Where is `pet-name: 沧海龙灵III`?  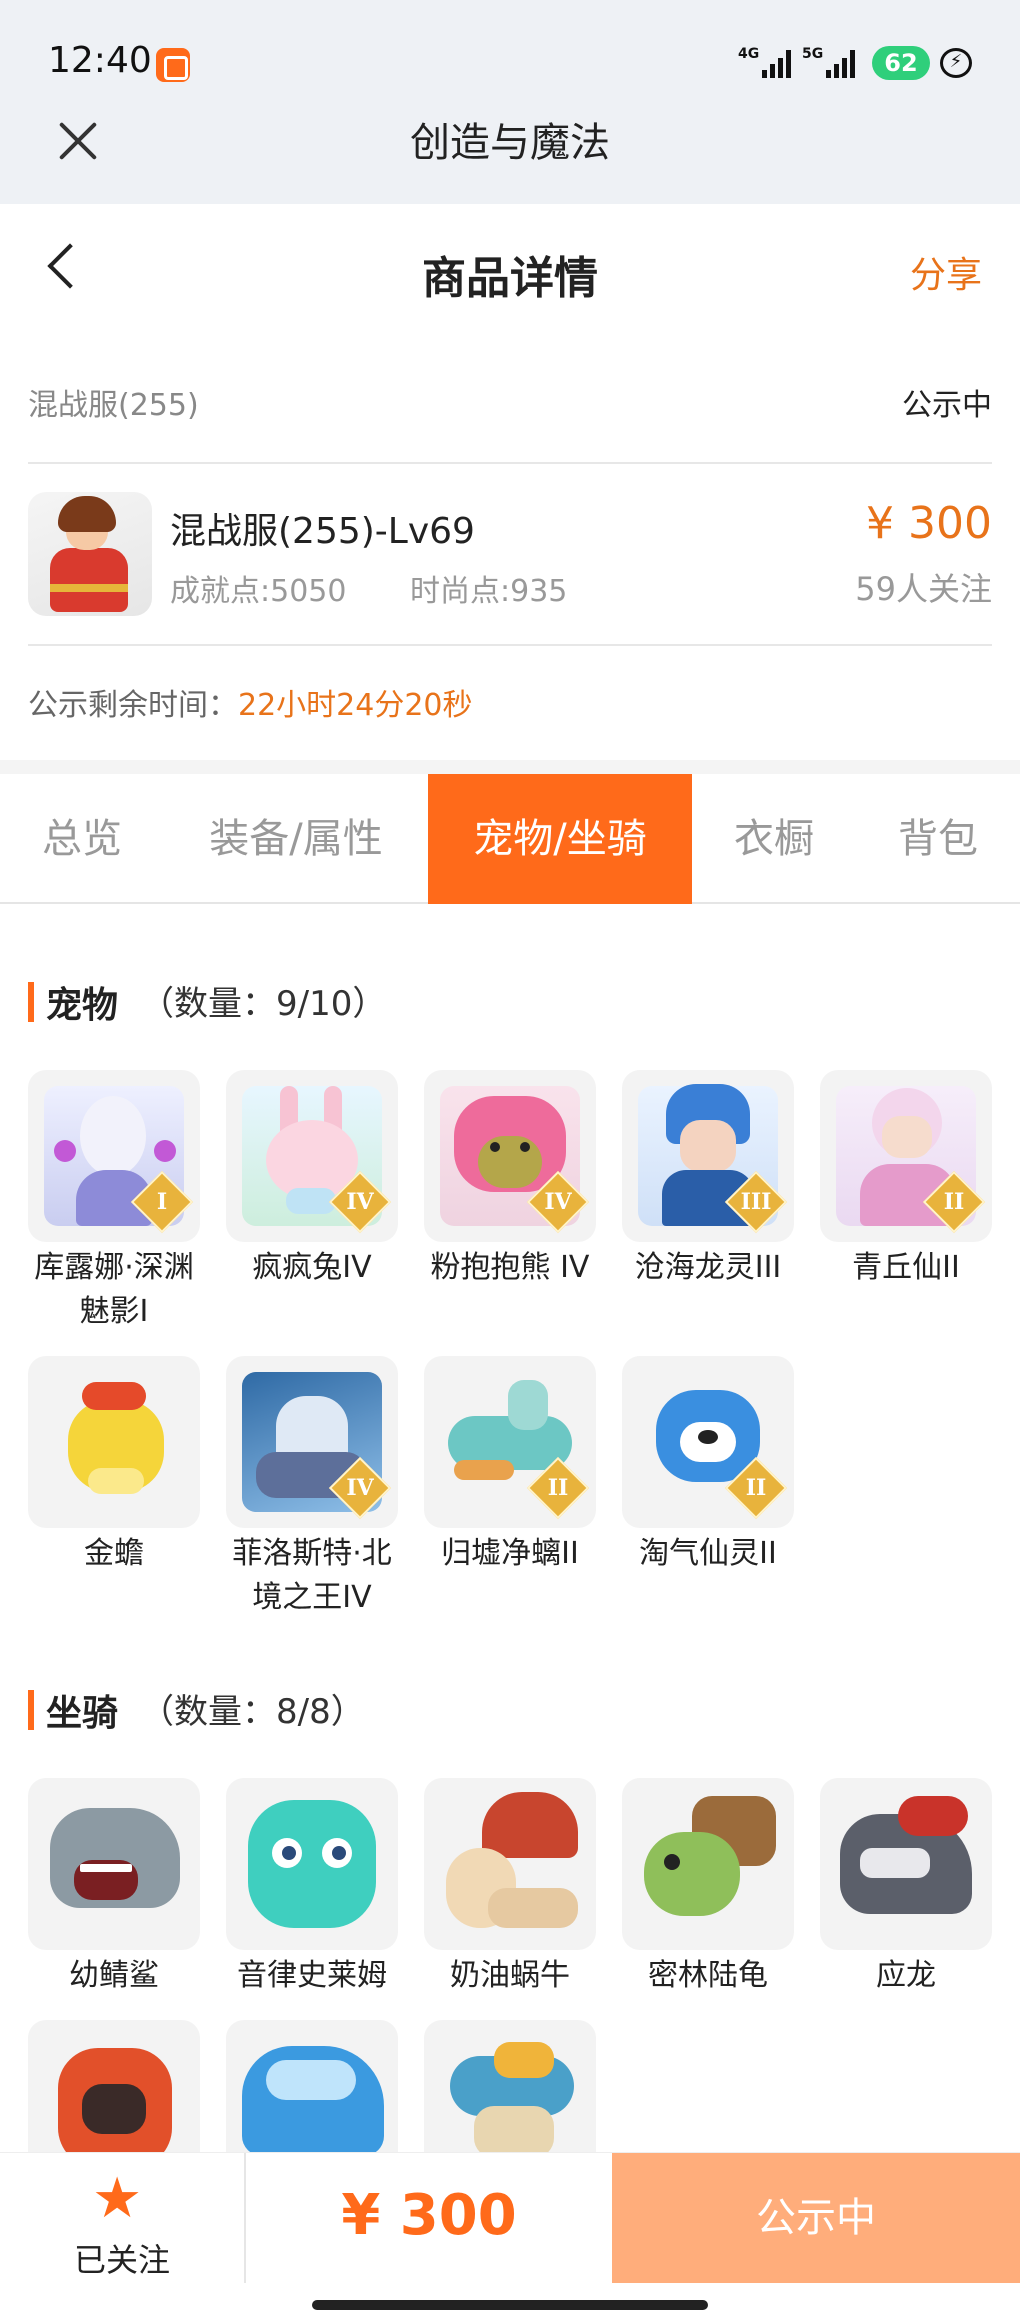
pet-name: 沧海龙灵III is located at coordinates (708, 1267).